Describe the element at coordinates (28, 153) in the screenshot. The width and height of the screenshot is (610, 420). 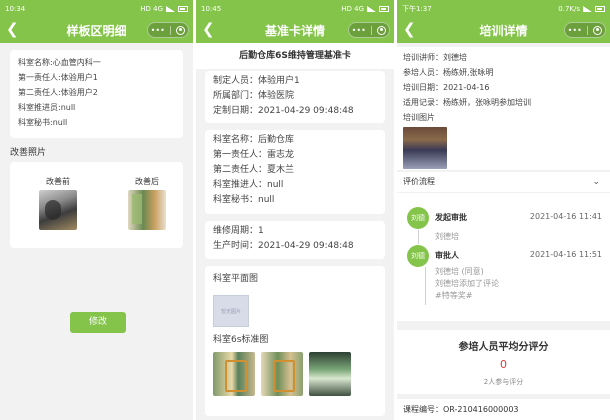
I see `section-title: 改善照片` at that location.